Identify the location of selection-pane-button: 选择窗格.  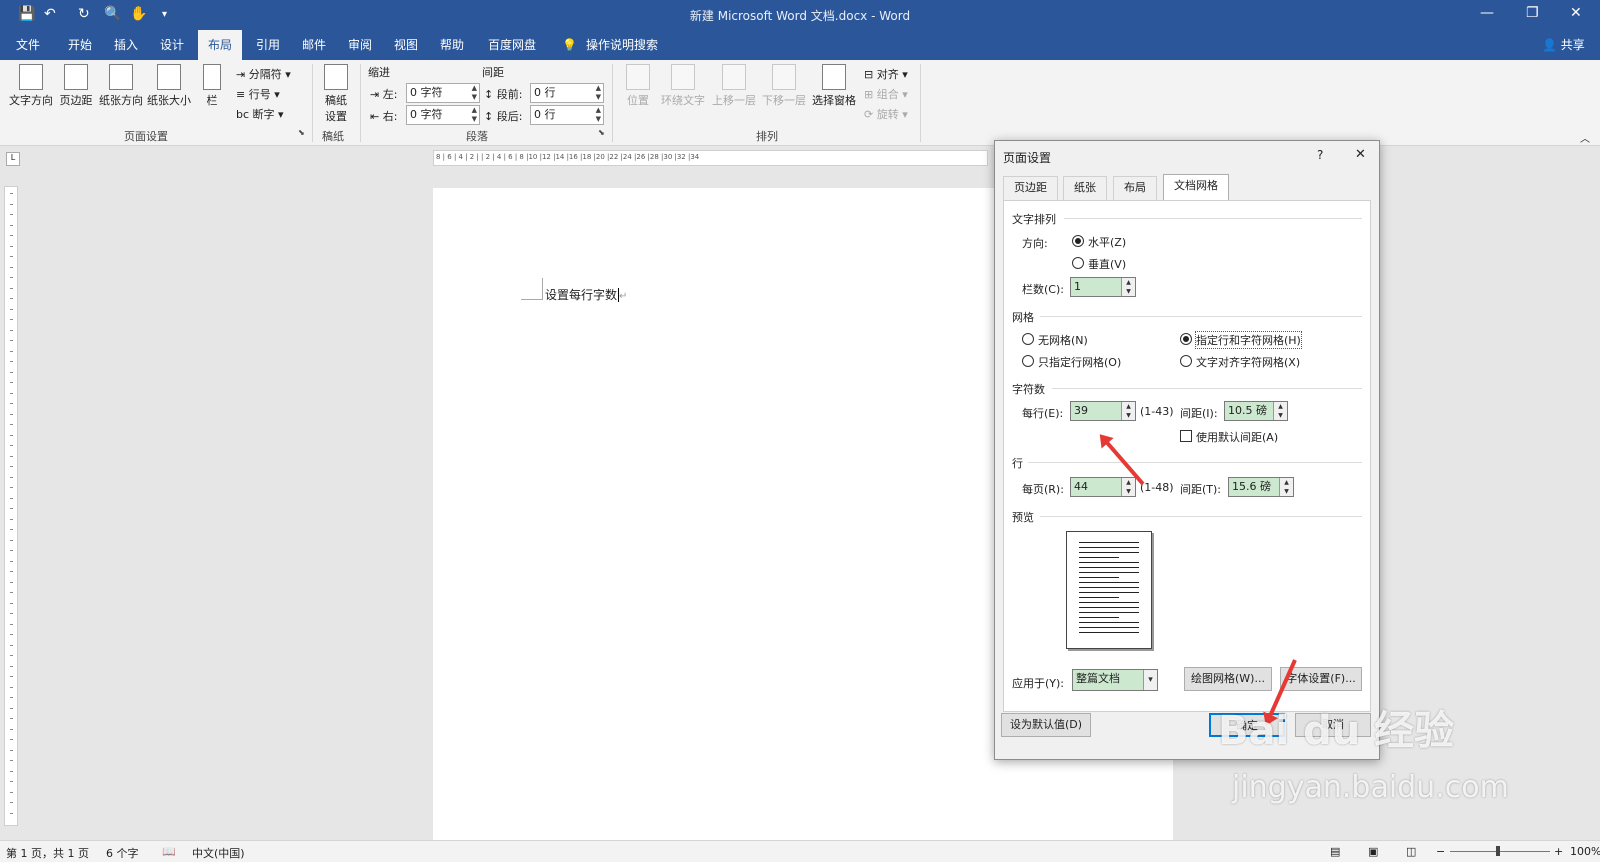
(834, 86).